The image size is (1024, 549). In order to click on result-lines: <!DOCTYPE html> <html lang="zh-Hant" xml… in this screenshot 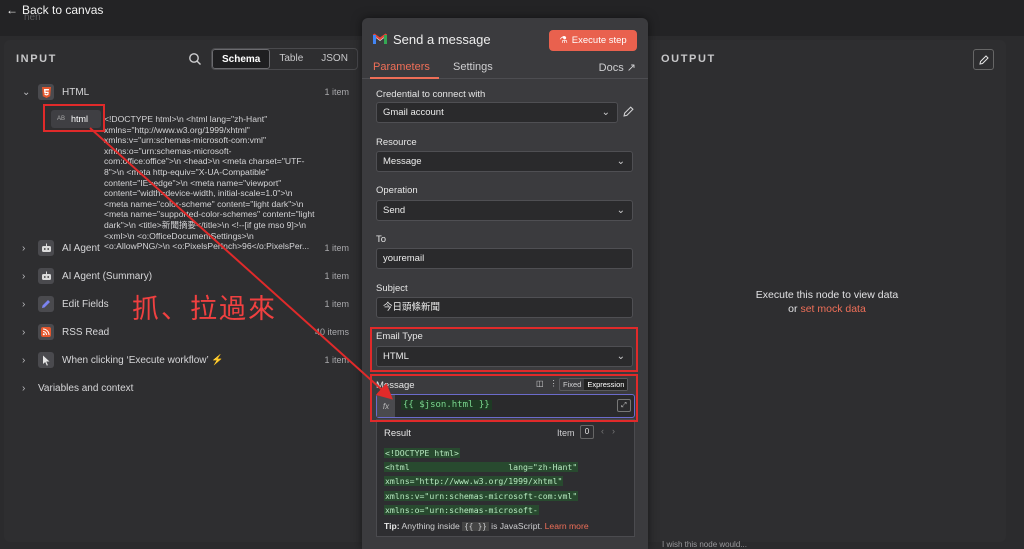, I will do `click(508, 481)`.